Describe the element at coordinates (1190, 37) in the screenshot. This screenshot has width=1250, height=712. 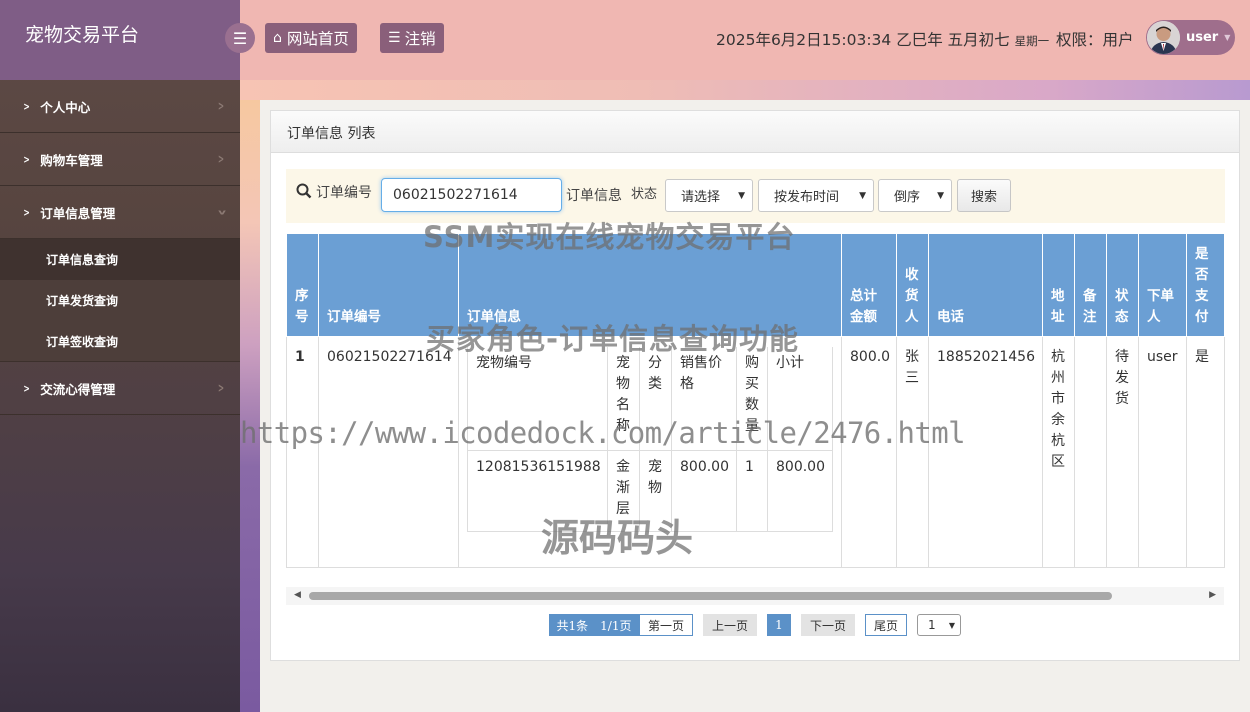
I see `user-menu: user ▼` at that location.